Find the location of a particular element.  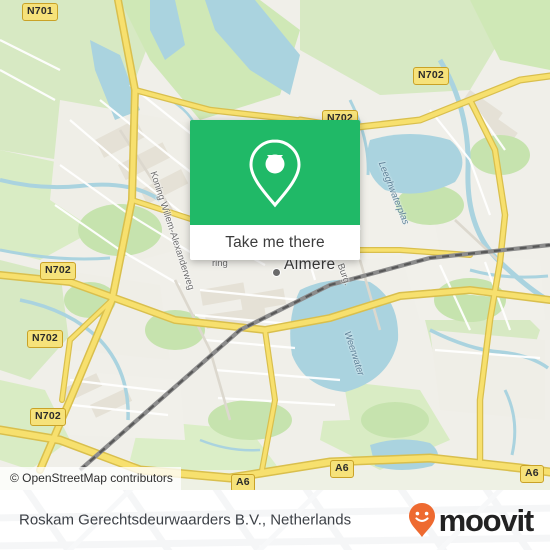

road-shield-n702-top-right: N702 is located at coordinates (431, 76).